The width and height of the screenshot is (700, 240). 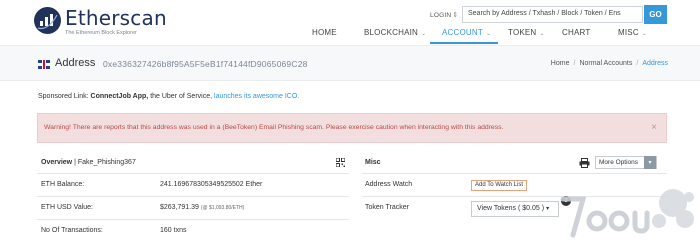 I want to click on login-link: LOGIN⇕, so click(x=444, y=15).